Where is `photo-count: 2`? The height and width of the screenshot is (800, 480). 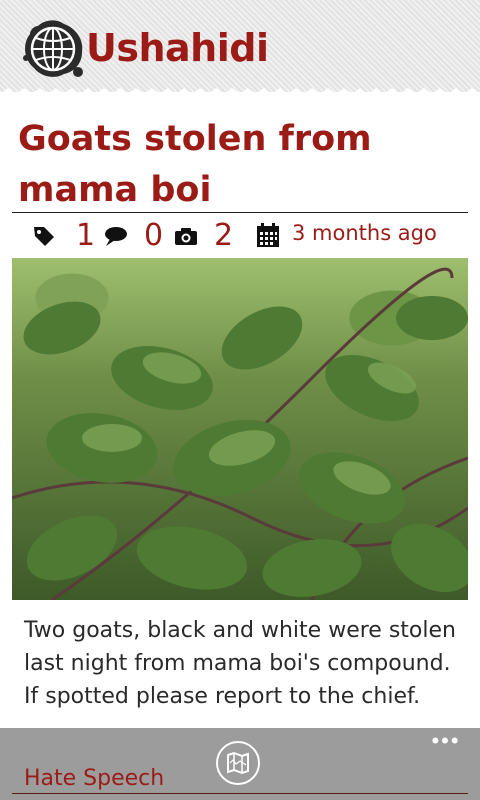 photo-count: 2 is located at coordinates (224, 235).